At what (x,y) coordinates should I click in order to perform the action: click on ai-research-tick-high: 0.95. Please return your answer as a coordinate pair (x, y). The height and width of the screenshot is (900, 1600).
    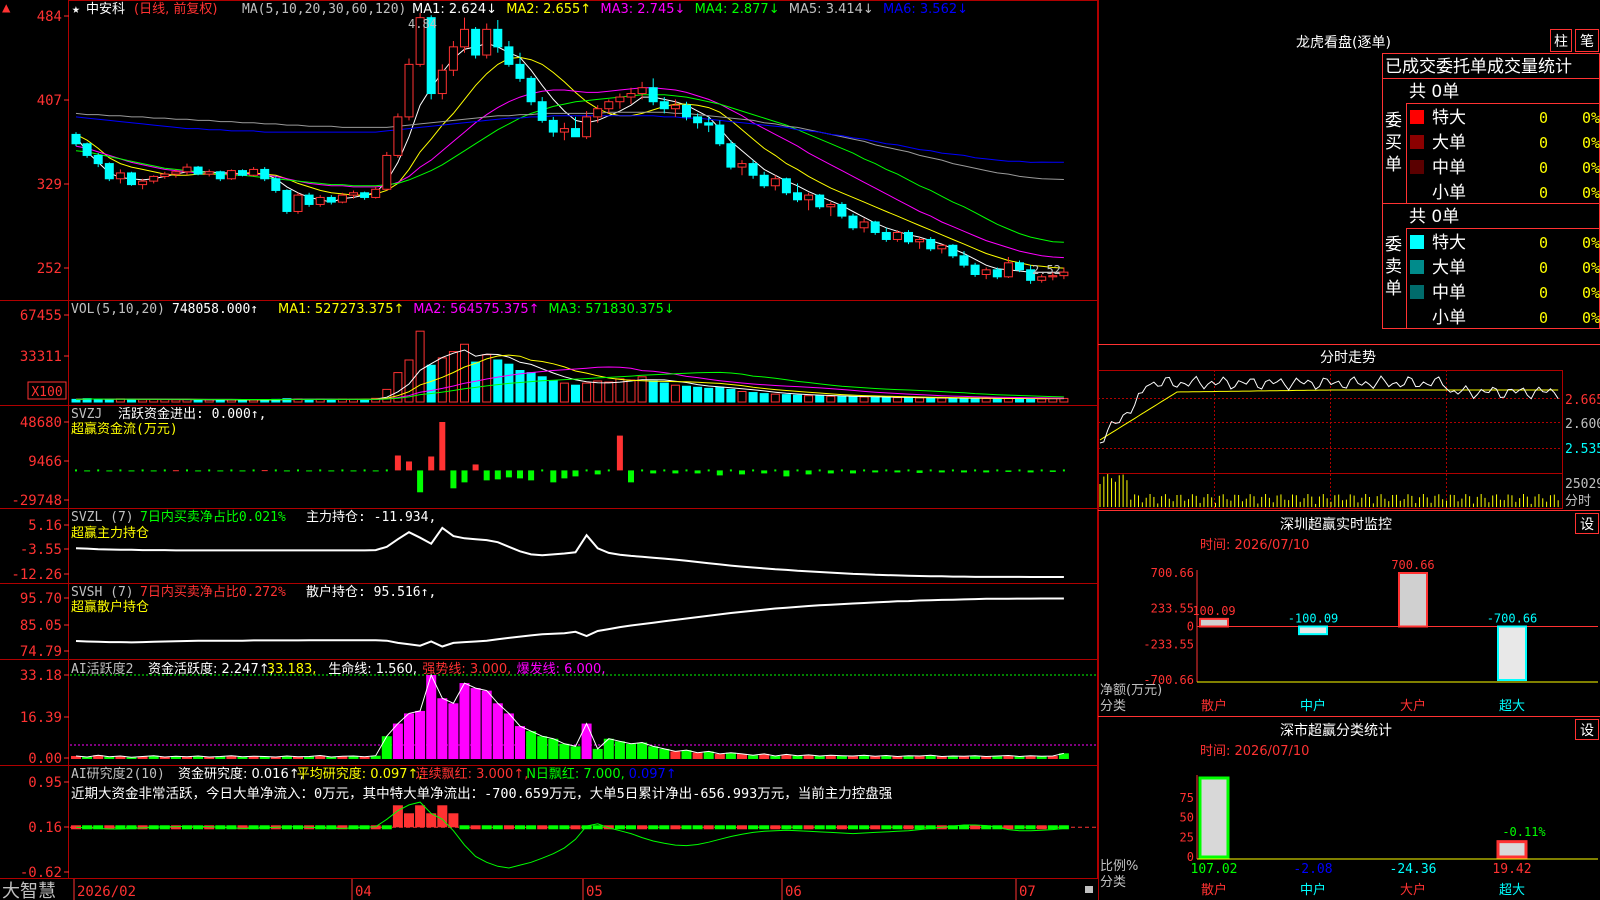
    Looking at the image, I should click on (45, 783).